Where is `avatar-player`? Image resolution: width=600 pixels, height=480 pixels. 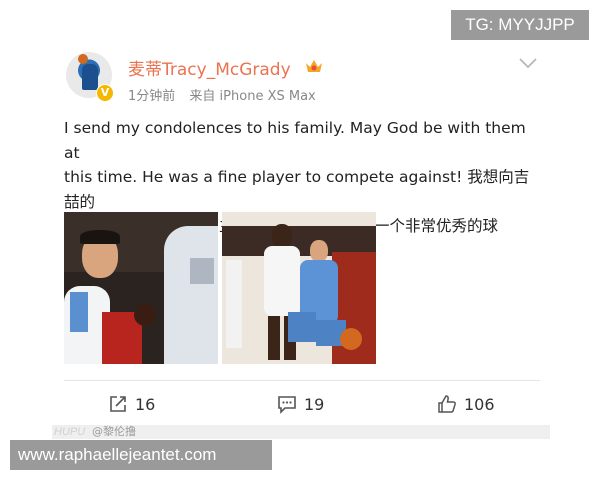
avatar-player is located at coordinates (90, 77).